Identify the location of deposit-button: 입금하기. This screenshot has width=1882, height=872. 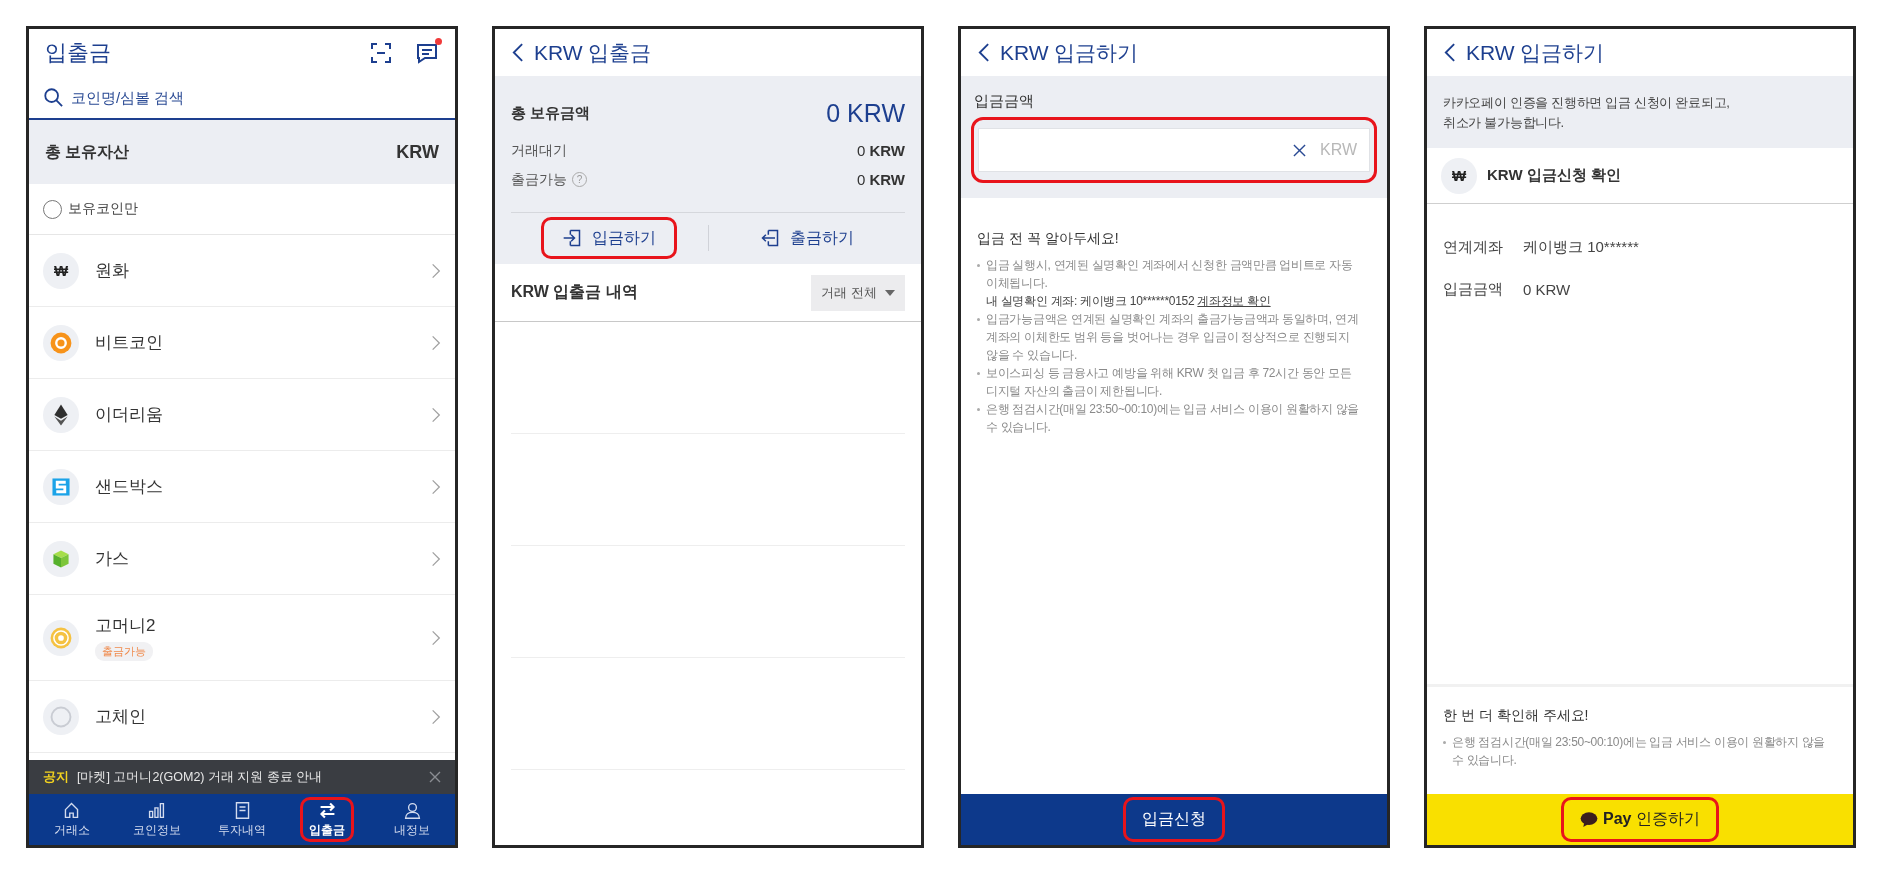
(609, 238).